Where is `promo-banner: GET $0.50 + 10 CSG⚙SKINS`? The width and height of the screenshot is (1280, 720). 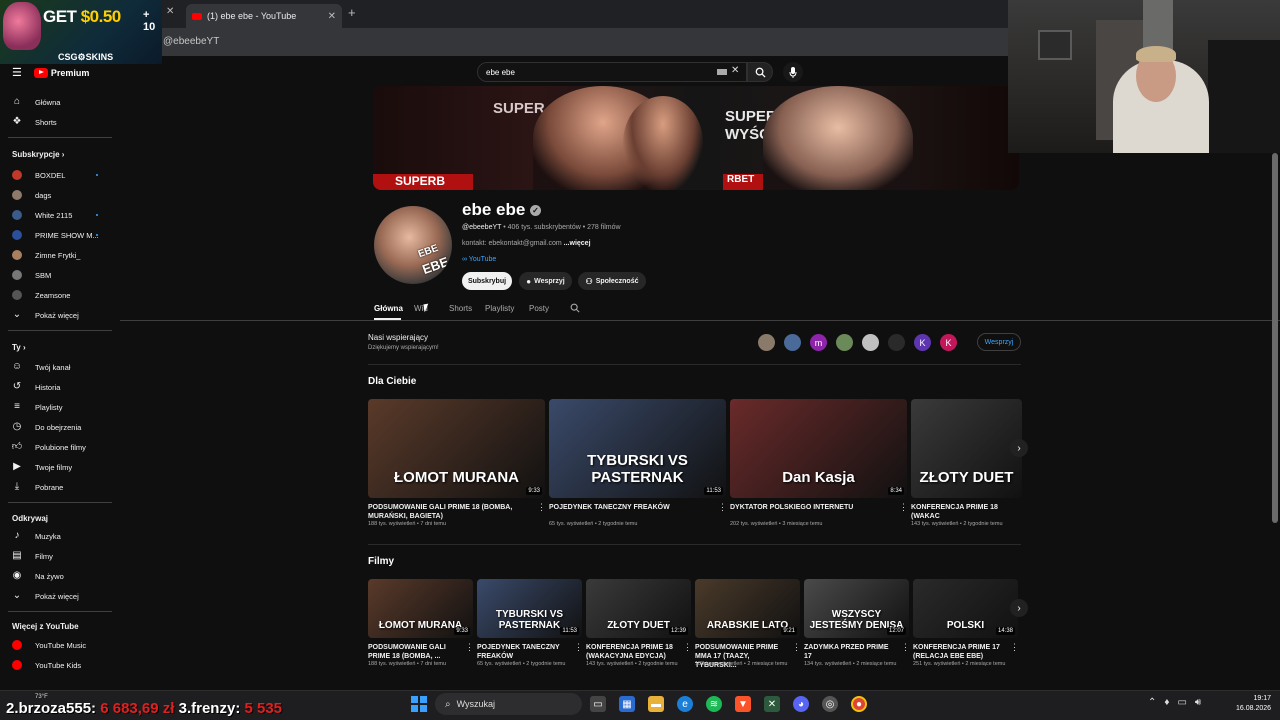
promo-banner: GET $0.50 + 10 CSG⚙SKINS is located at coordinates (81, 32).